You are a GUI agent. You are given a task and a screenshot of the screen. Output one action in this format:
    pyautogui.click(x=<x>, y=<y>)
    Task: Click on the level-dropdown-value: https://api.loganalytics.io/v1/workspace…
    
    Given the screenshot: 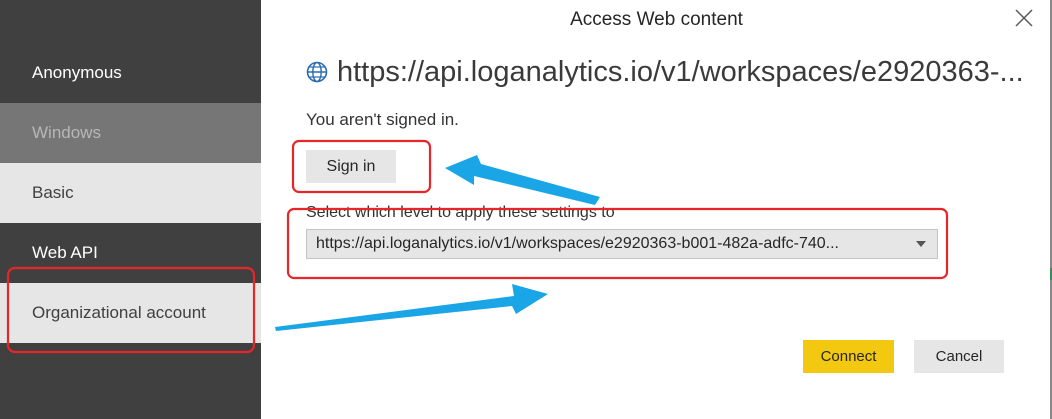 What is the action you would take?
    pyautogui.click(x=577, y=243)
    